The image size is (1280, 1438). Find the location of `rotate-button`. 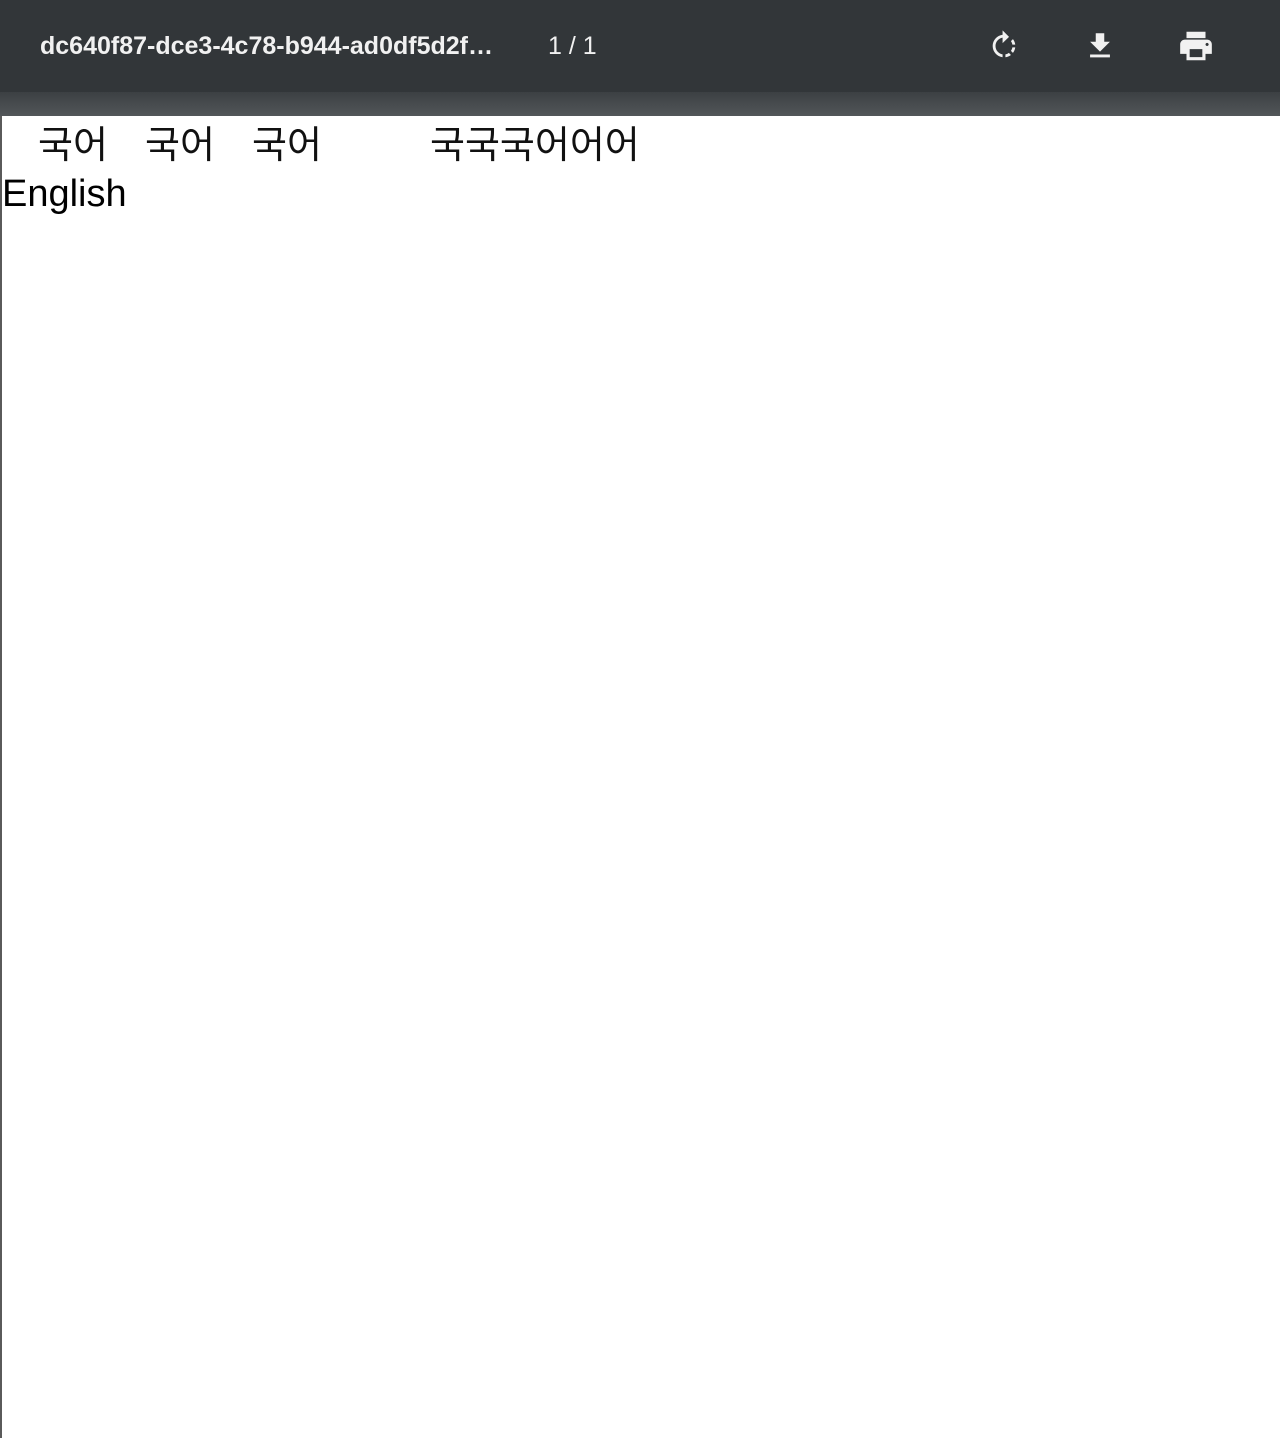

rotate-button is located at coordinates (1004, 46).